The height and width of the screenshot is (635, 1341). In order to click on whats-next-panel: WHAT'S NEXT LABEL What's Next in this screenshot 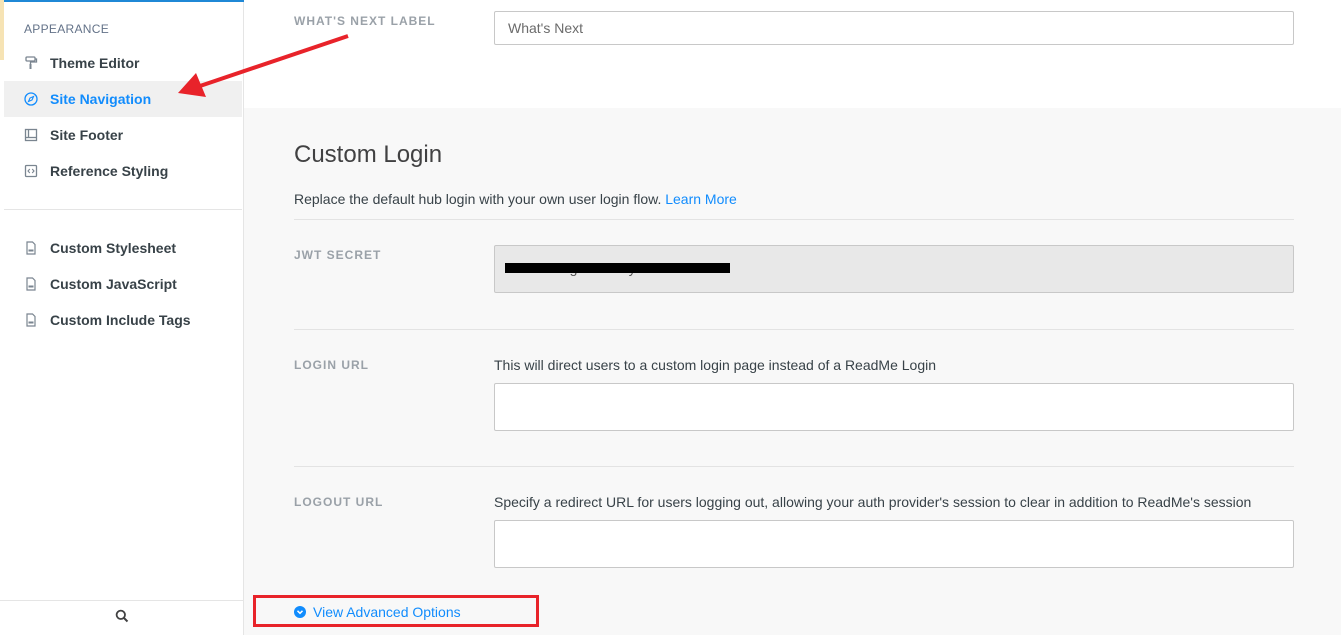, I will do `click(792, 54)`.